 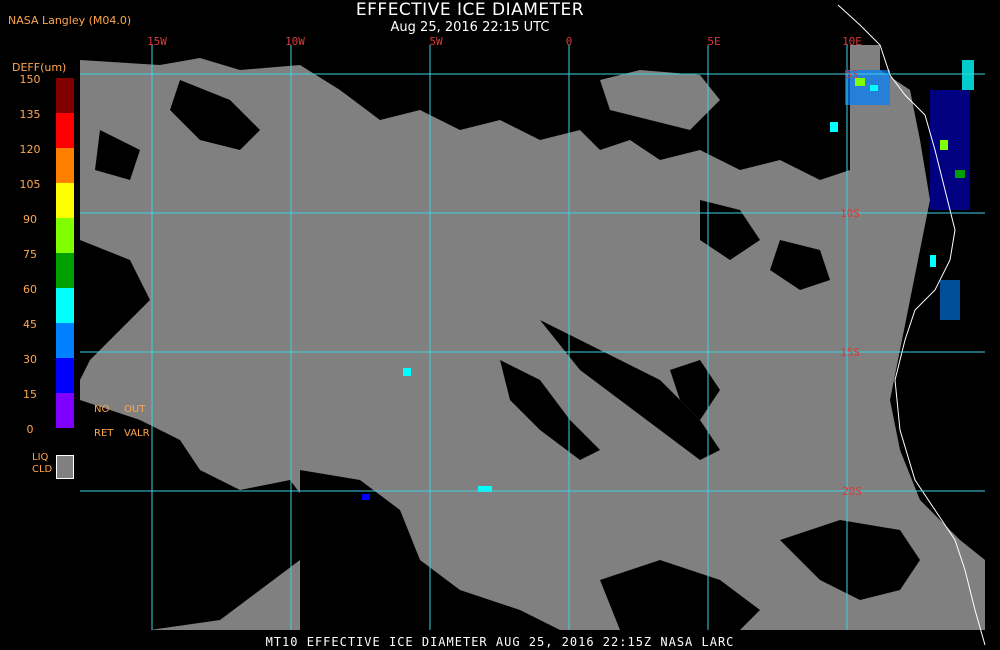 I want to click on liq-cld-label-top: LIQ, so click(x=40, y=457).